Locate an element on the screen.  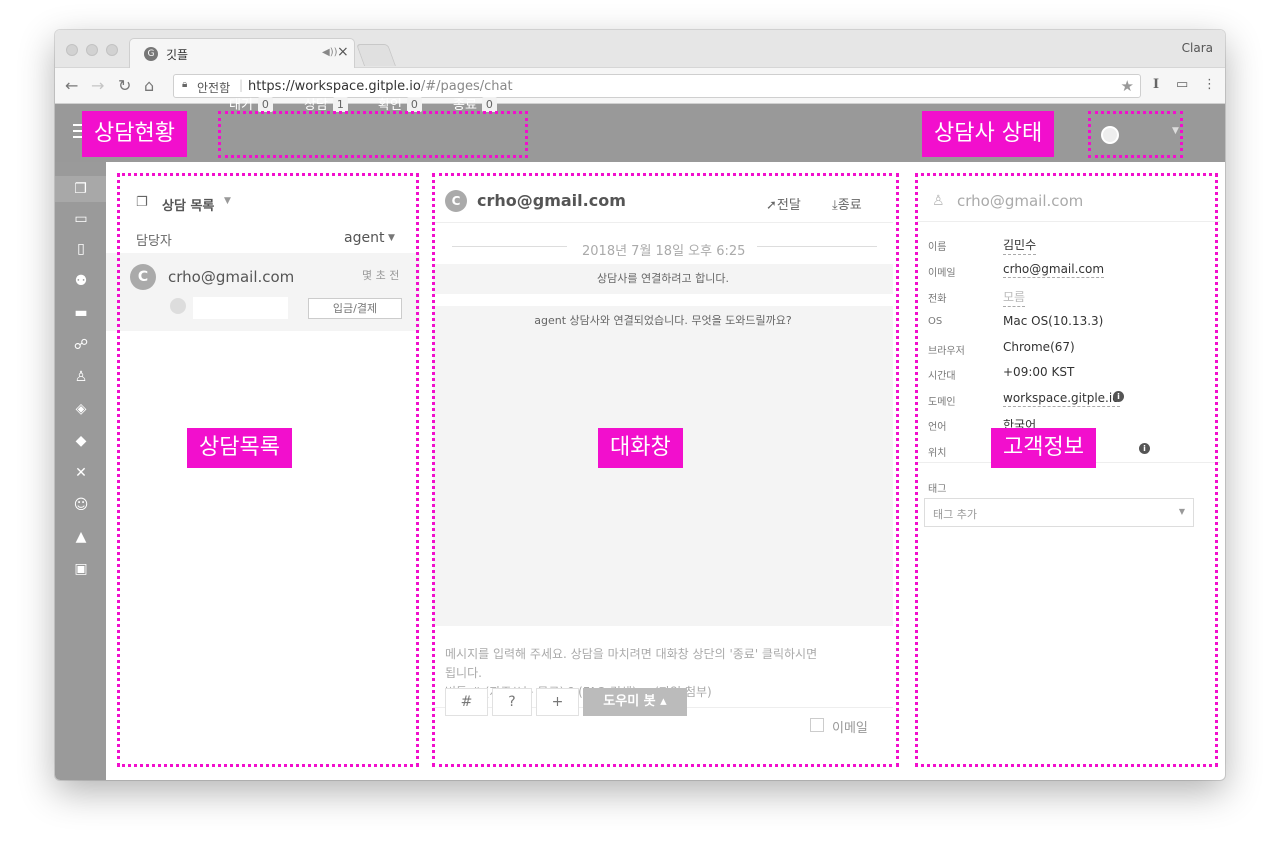
extension-icon: I is located at coordinates (1156, 84).